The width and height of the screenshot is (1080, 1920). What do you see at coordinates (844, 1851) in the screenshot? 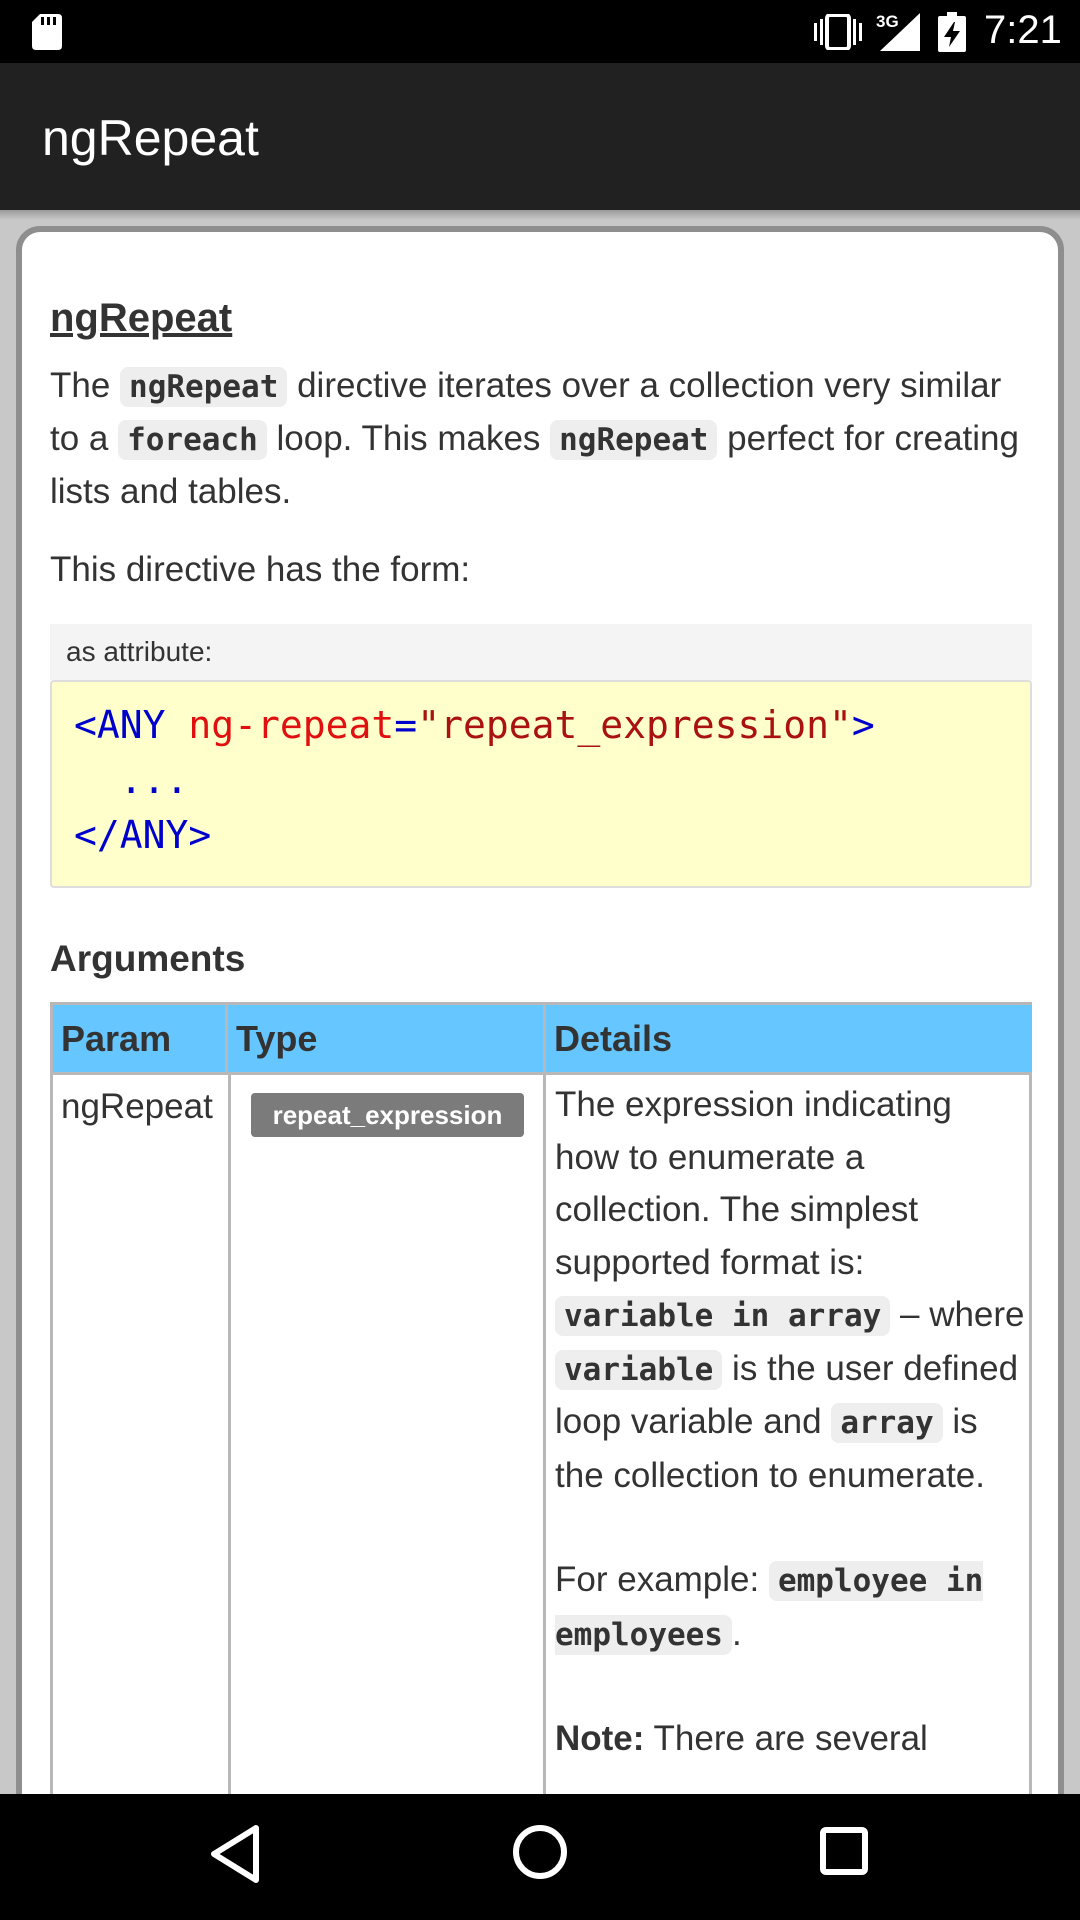
I see `recents-icon` at bounding box center [844, 1851].